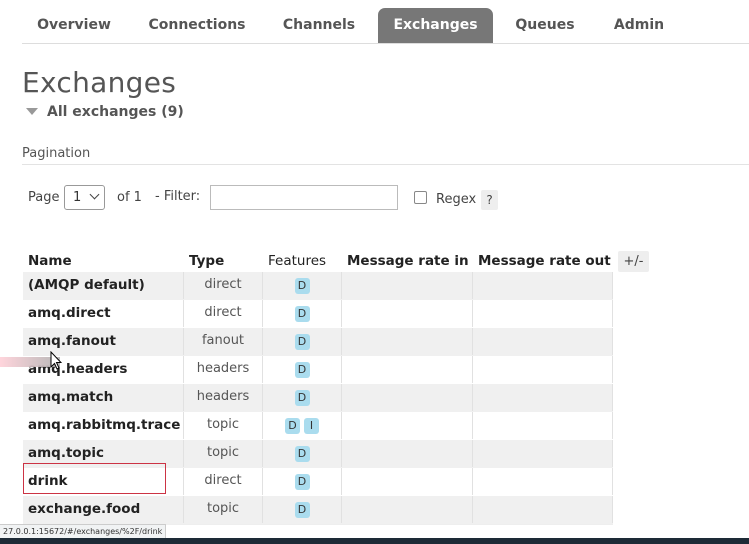 The height and width of the screenshot is (544, 749). Describe the element at coordinates (223, 260) in the screenshot. I see `header-type: Type` at that location.